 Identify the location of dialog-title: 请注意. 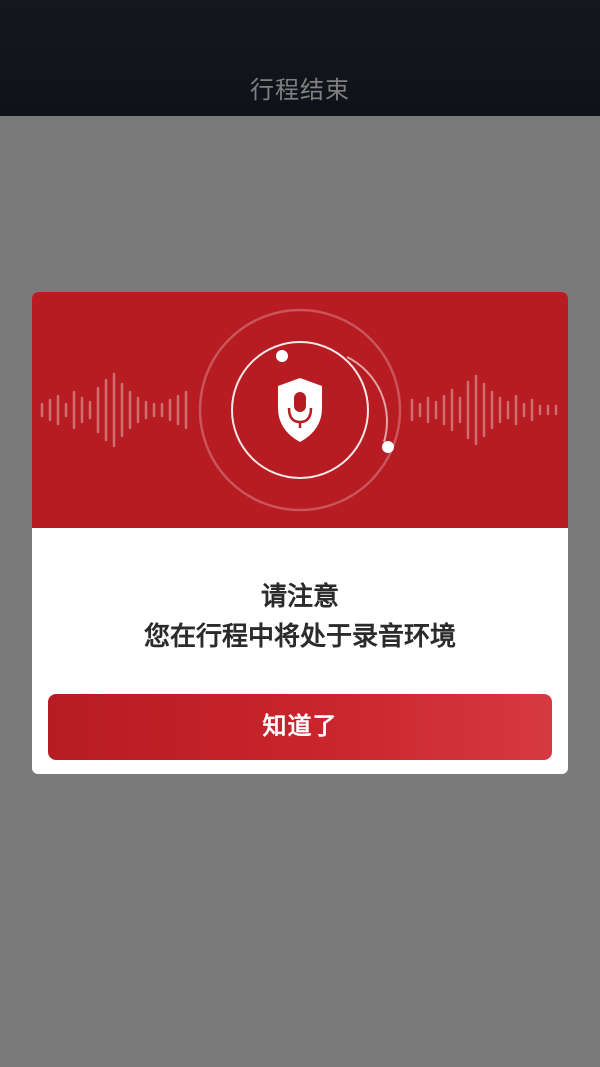
(299, 597).